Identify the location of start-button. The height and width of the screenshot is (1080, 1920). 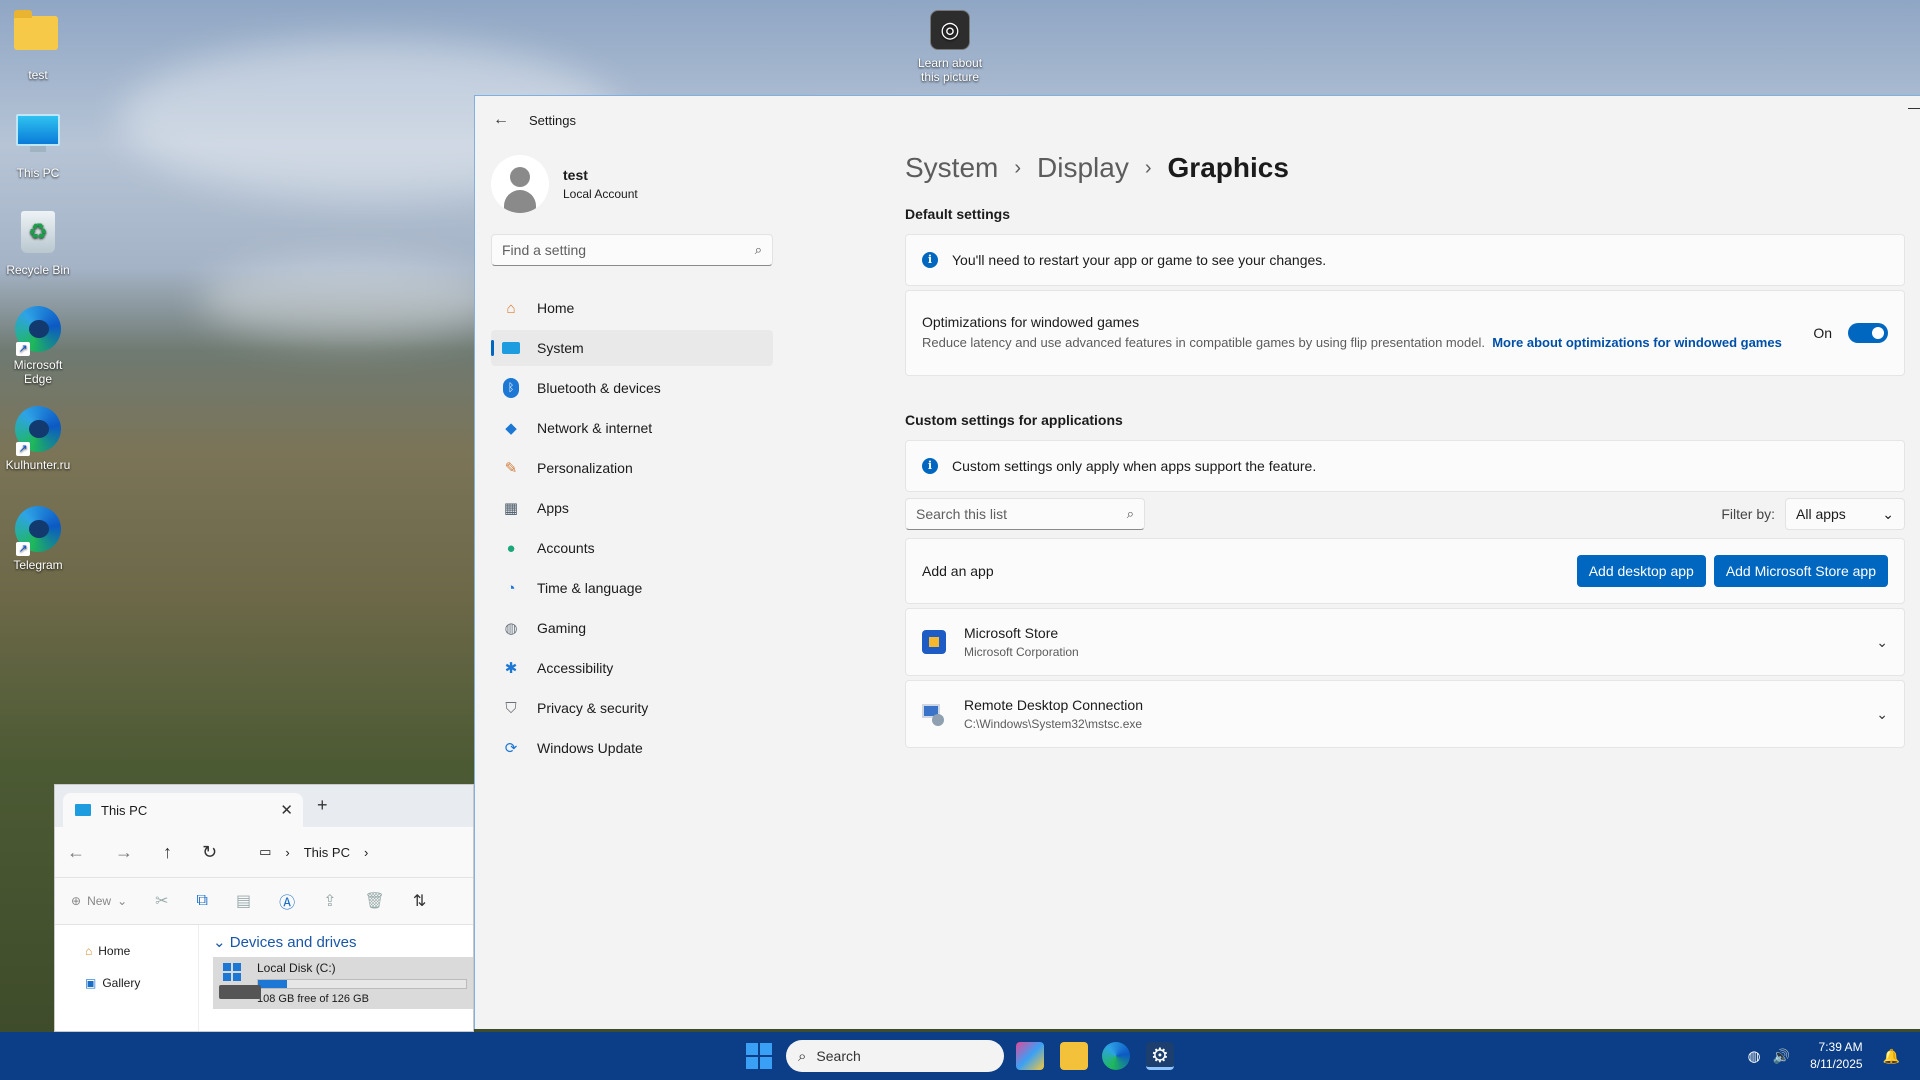
(759, 1056).